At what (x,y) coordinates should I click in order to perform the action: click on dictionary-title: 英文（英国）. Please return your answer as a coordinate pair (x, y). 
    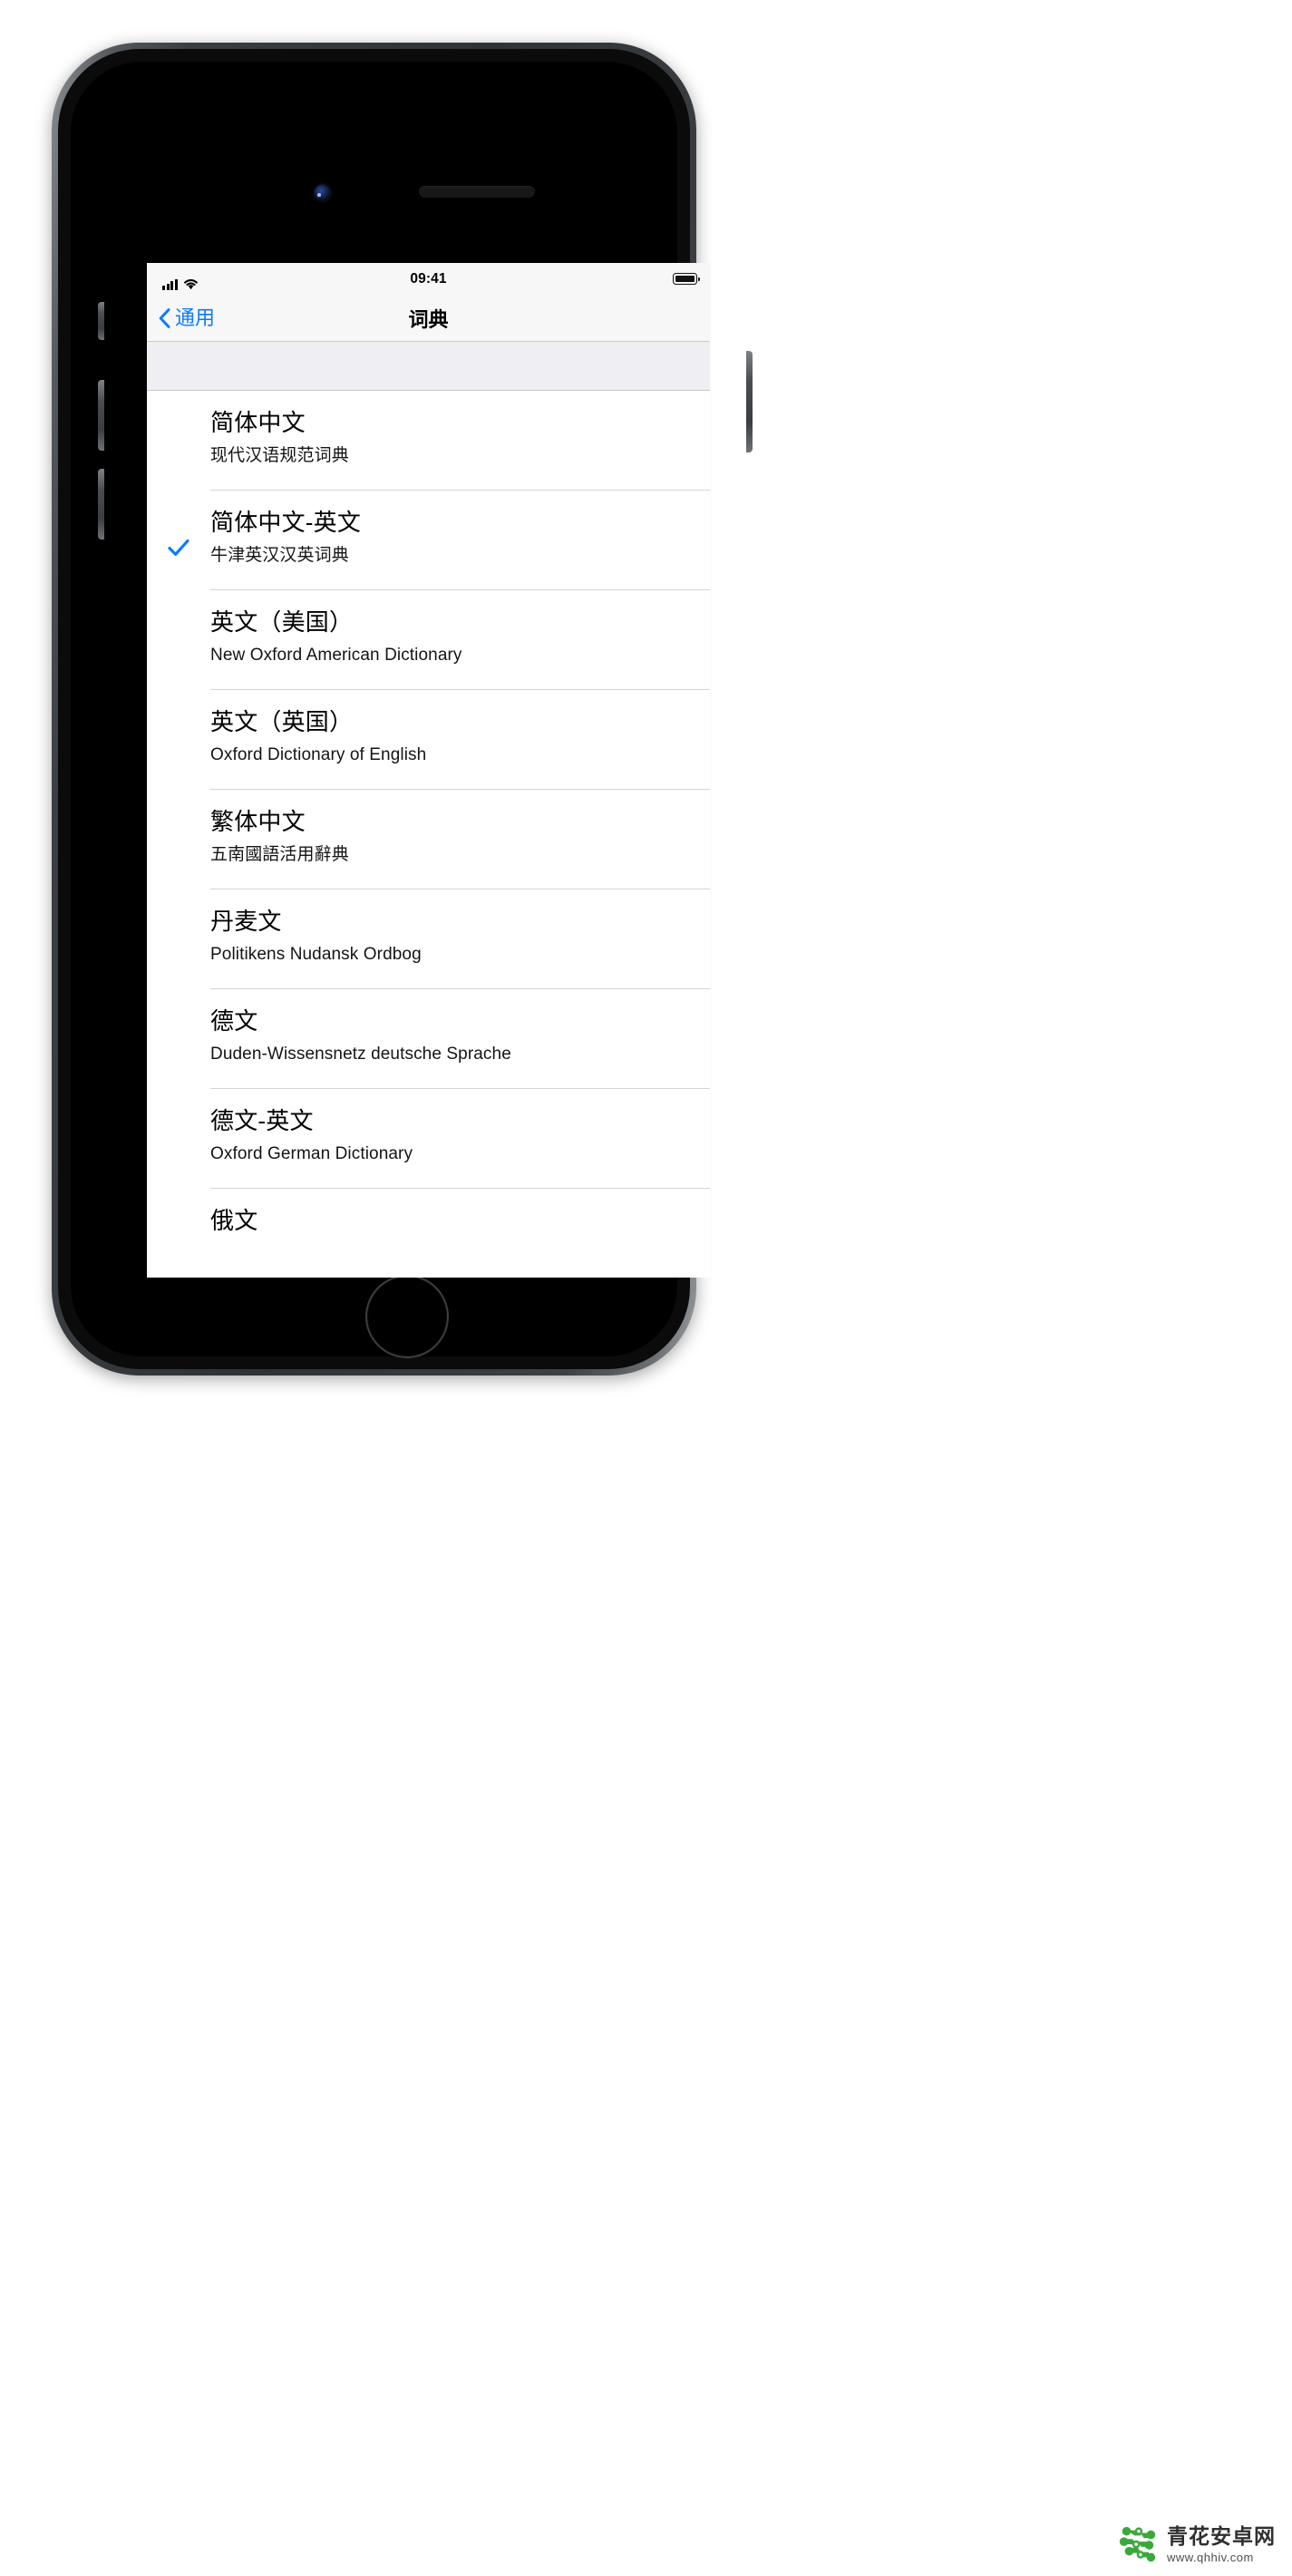
    Looking at the image, I should click on (282, 721).